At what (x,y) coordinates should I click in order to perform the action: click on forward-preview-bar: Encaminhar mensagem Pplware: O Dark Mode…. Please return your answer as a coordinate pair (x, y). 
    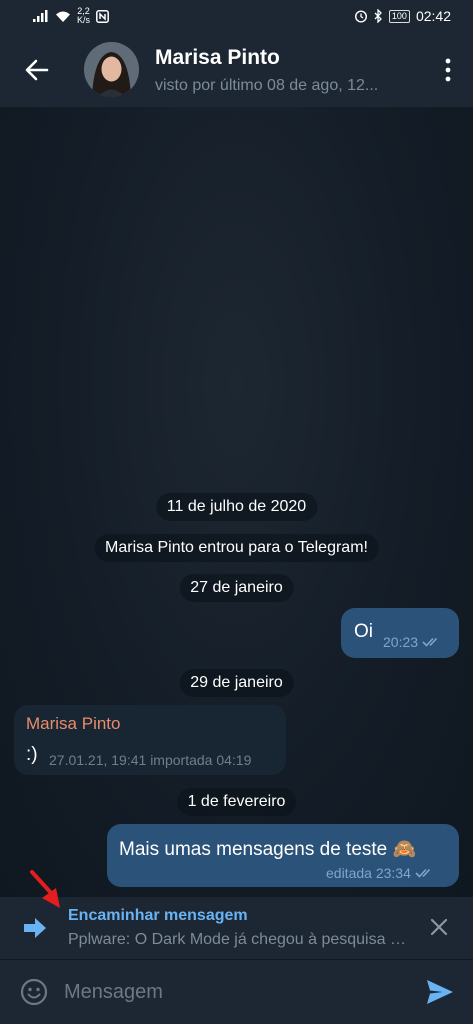
    Looking at the image, I should click on (236, 928).